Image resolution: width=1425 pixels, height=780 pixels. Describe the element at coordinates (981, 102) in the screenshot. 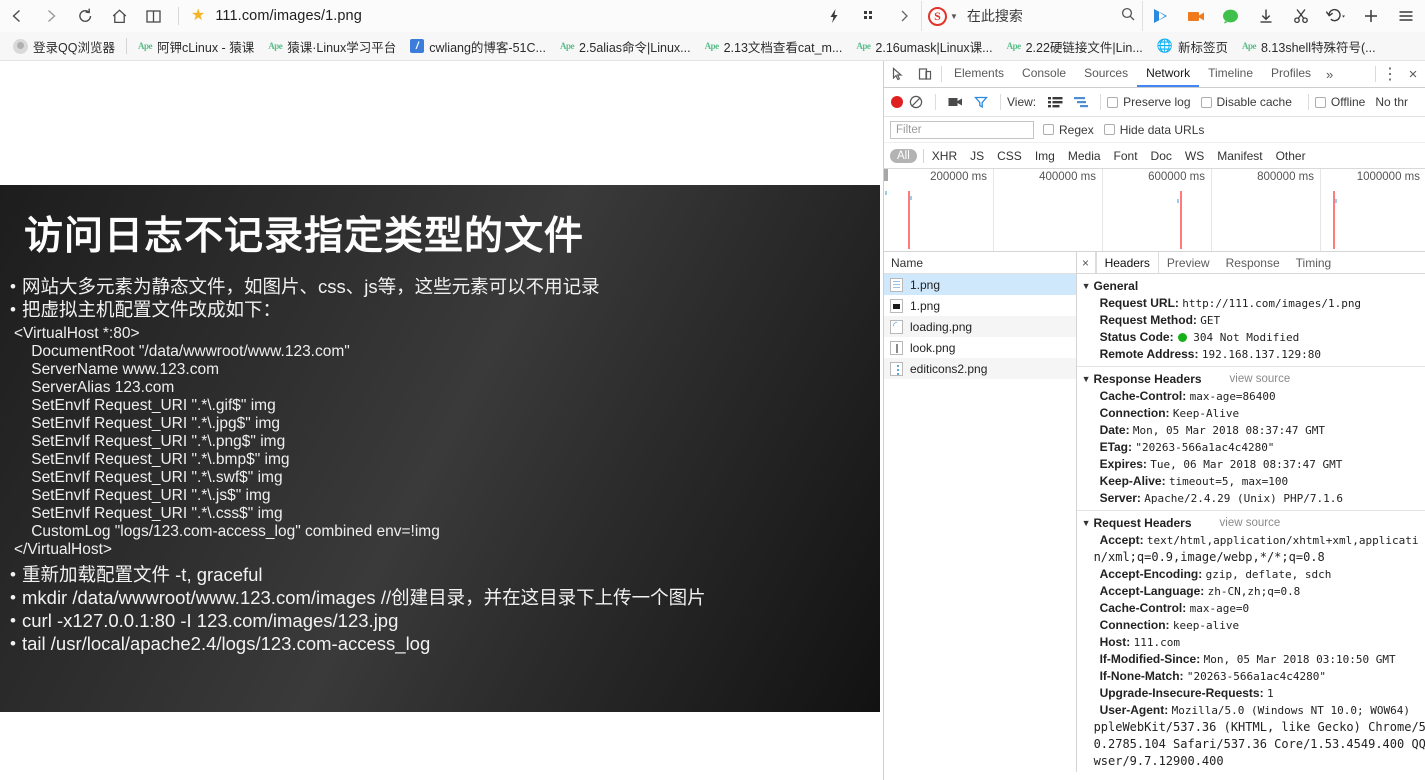

I see `filter-funnel-icon` at that location.